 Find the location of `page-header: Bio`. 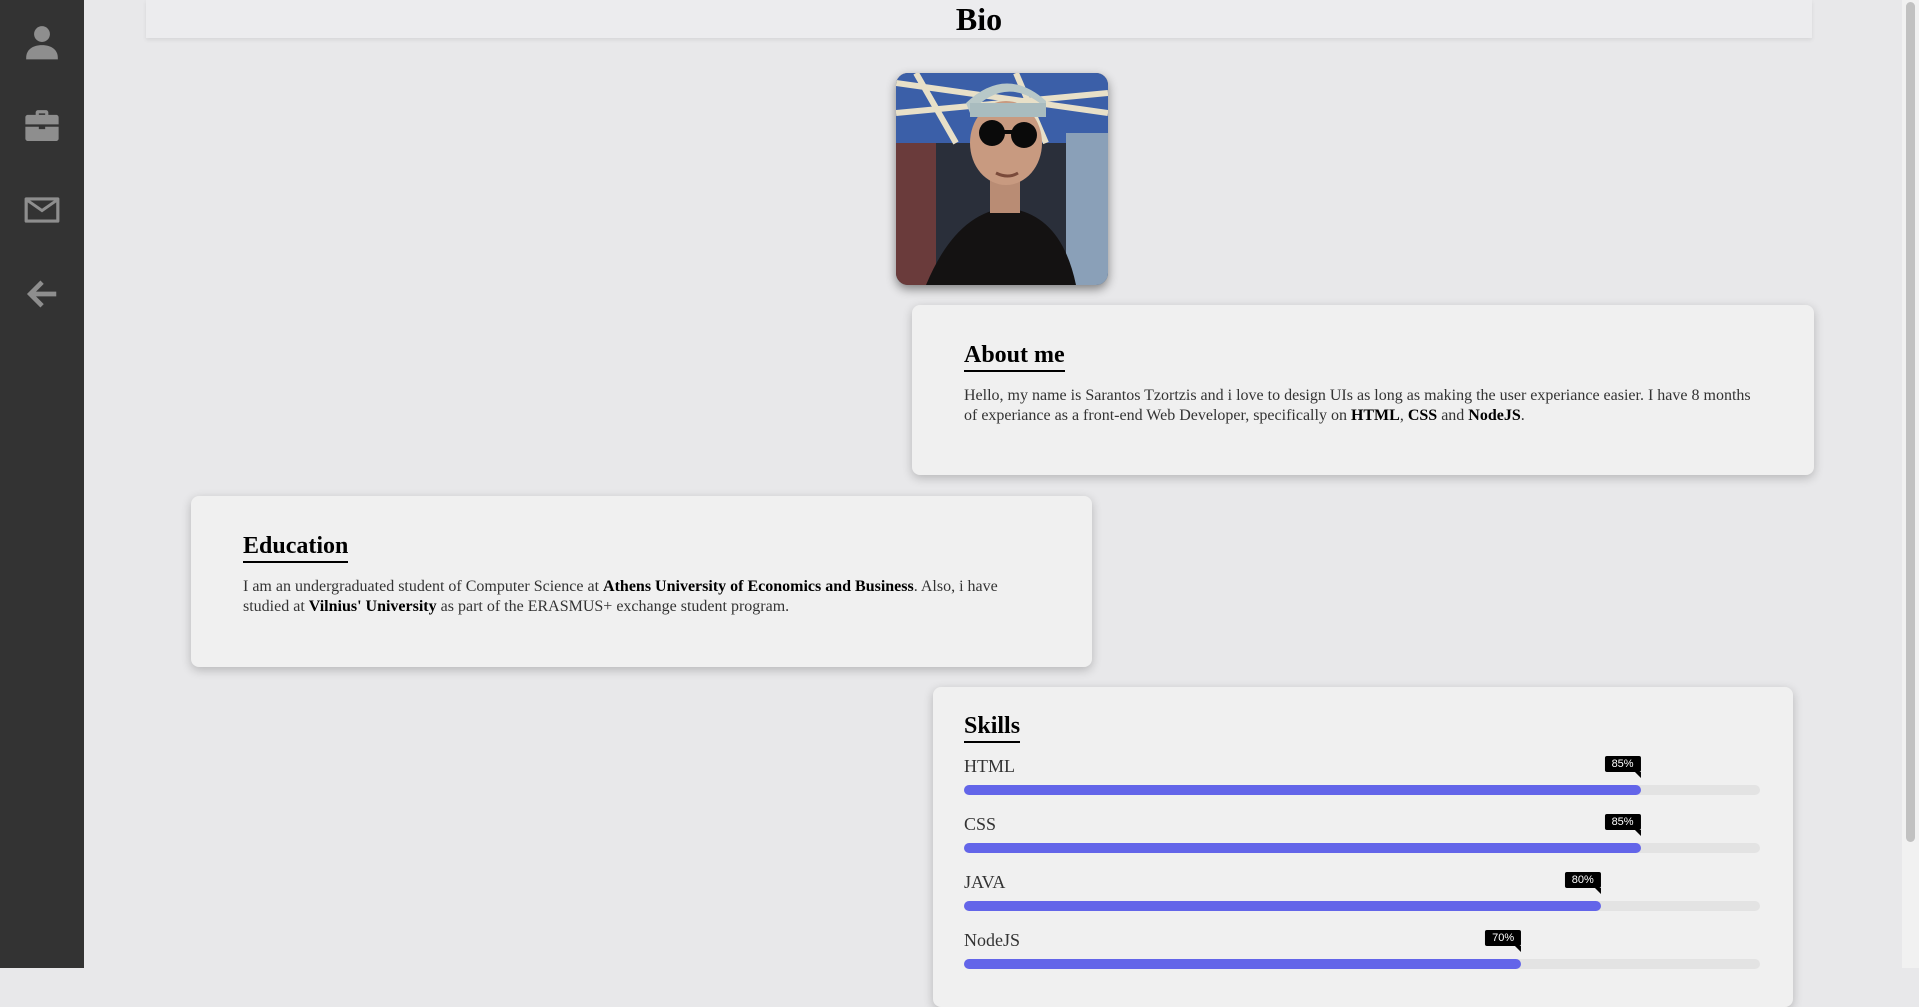

page-header: Bio is located at coordinates (979, 19).